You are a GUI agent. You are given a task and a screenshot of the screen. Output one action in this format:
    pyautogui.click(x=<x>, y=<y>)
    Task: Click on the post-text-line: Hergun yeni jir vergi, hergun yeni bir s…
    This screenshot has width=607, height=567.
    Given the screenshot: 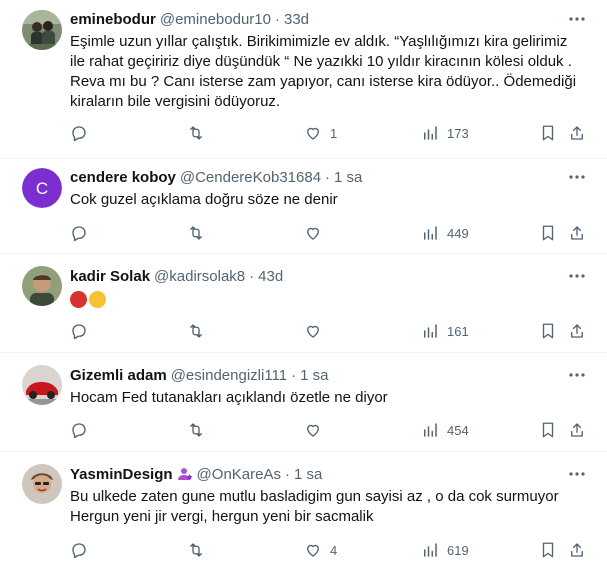 What is the action you would take?
    pyautogui.click(x=222, y=516)
    